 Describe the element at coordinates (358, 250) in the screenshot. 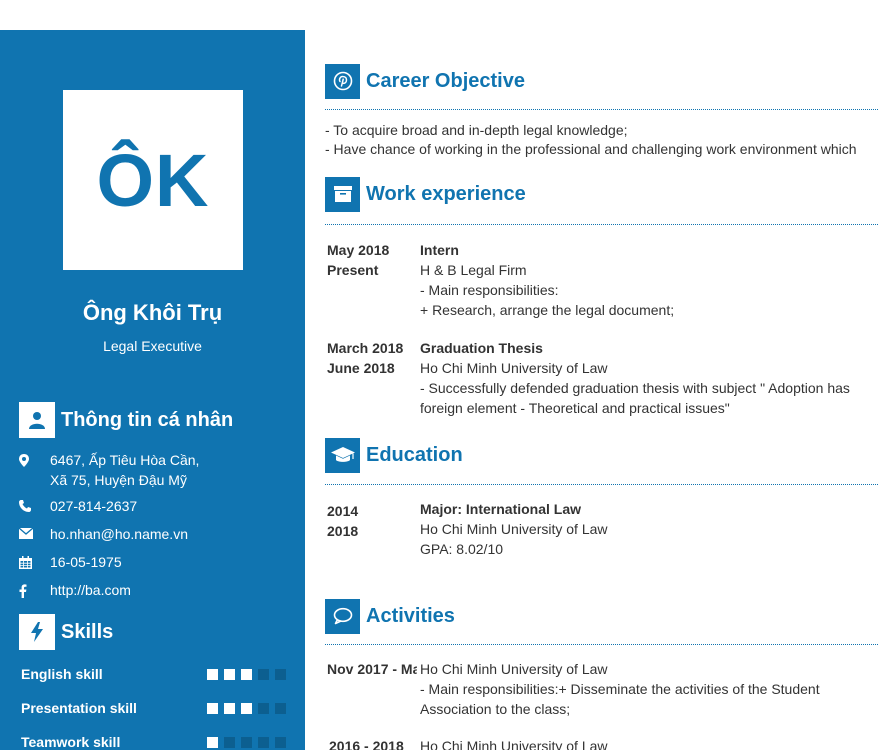

I see `date-start: May 2018` at that location.